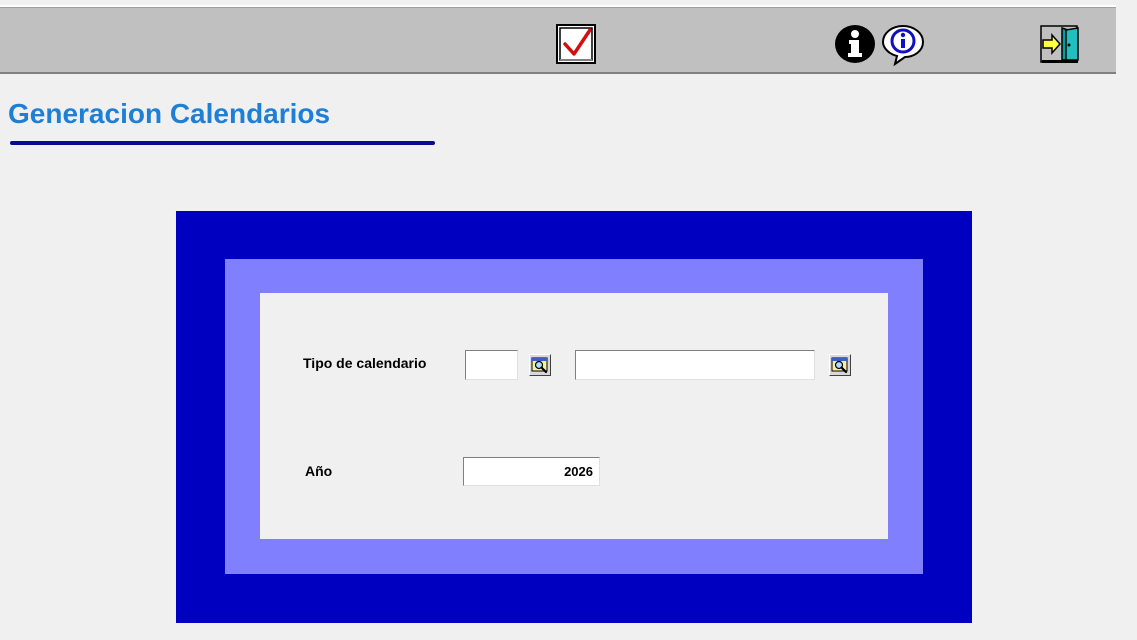 This screenshot has height=640, width=1137. I want to click on tipo-calendario-code-lookup-button, so click(540, 365).